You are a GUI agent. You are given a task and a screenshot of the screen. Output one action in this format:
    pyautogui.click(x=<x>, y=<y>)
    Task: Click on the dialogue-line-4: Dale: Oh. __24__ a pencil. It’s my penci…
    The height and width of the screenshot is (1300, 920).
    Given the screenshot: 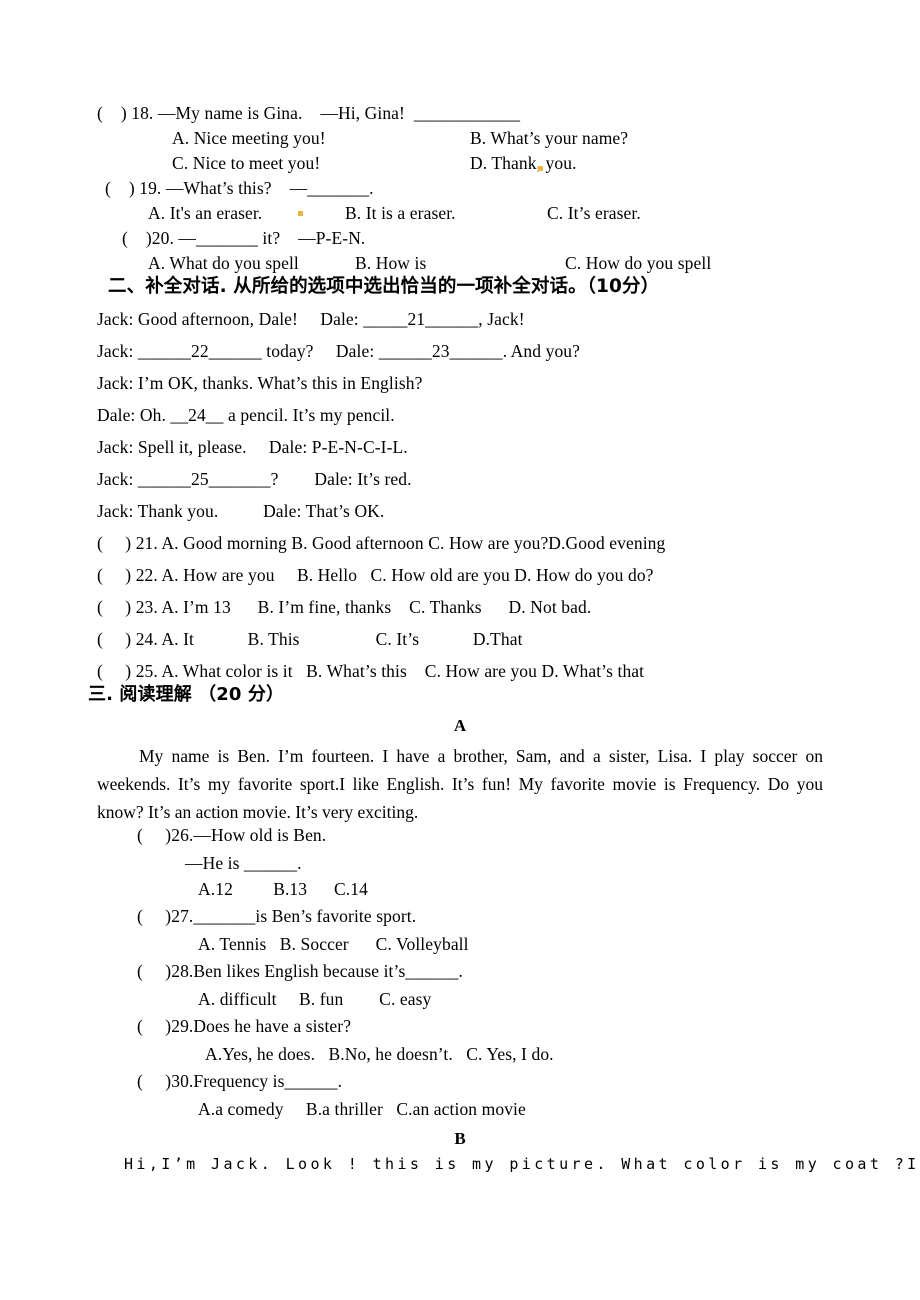 What is the action you would take?
    pyautogui.click(x=246, y=415)
    